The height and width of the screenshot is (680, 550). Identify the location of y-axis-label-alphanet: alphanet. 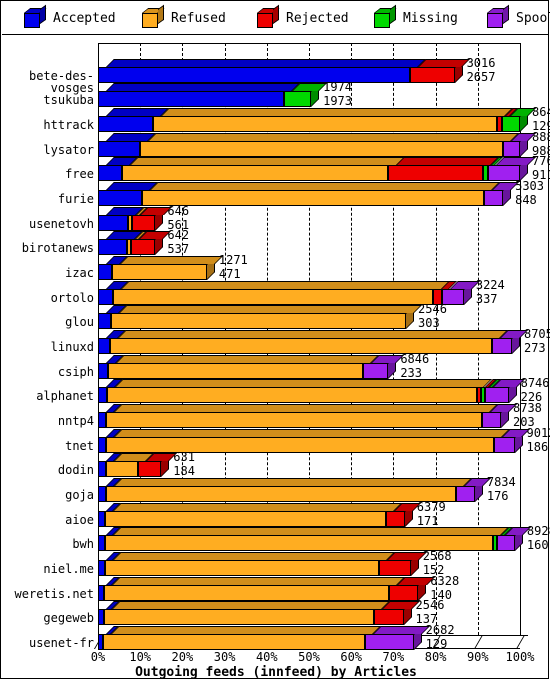
(65, 396).